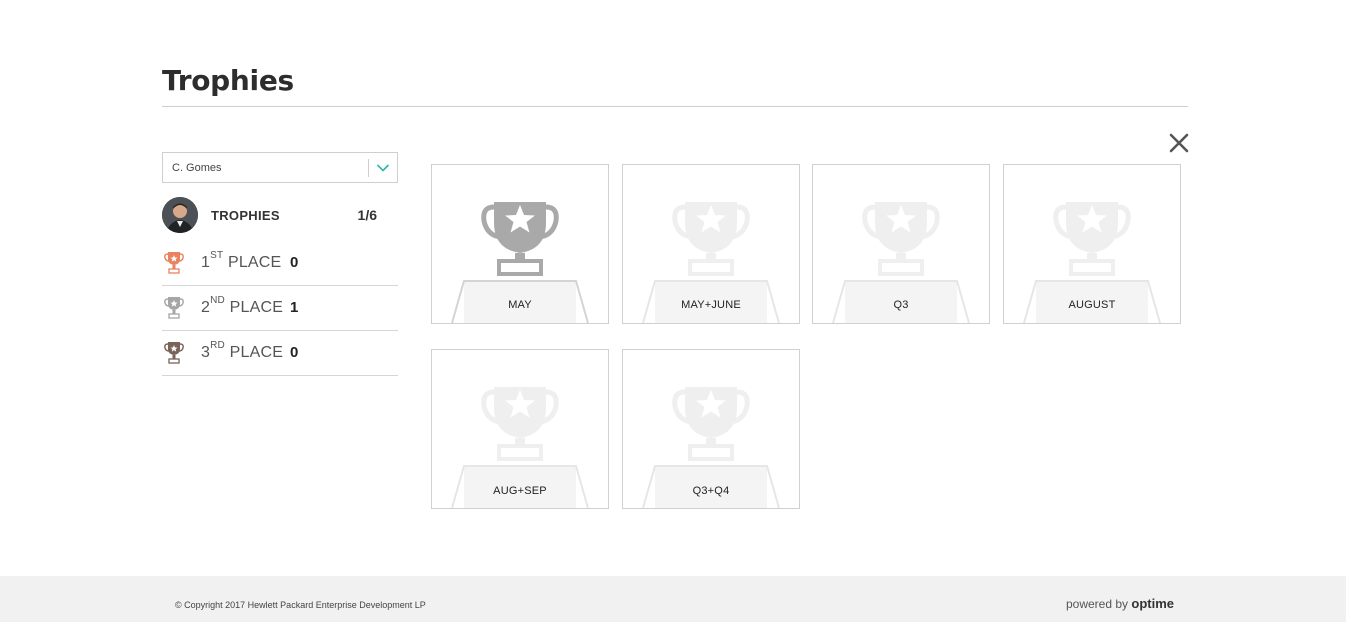 Image resolution: width=1346 pixels, height=622 pixels. I want to click on chevron-down-icon, so click(383, 168).